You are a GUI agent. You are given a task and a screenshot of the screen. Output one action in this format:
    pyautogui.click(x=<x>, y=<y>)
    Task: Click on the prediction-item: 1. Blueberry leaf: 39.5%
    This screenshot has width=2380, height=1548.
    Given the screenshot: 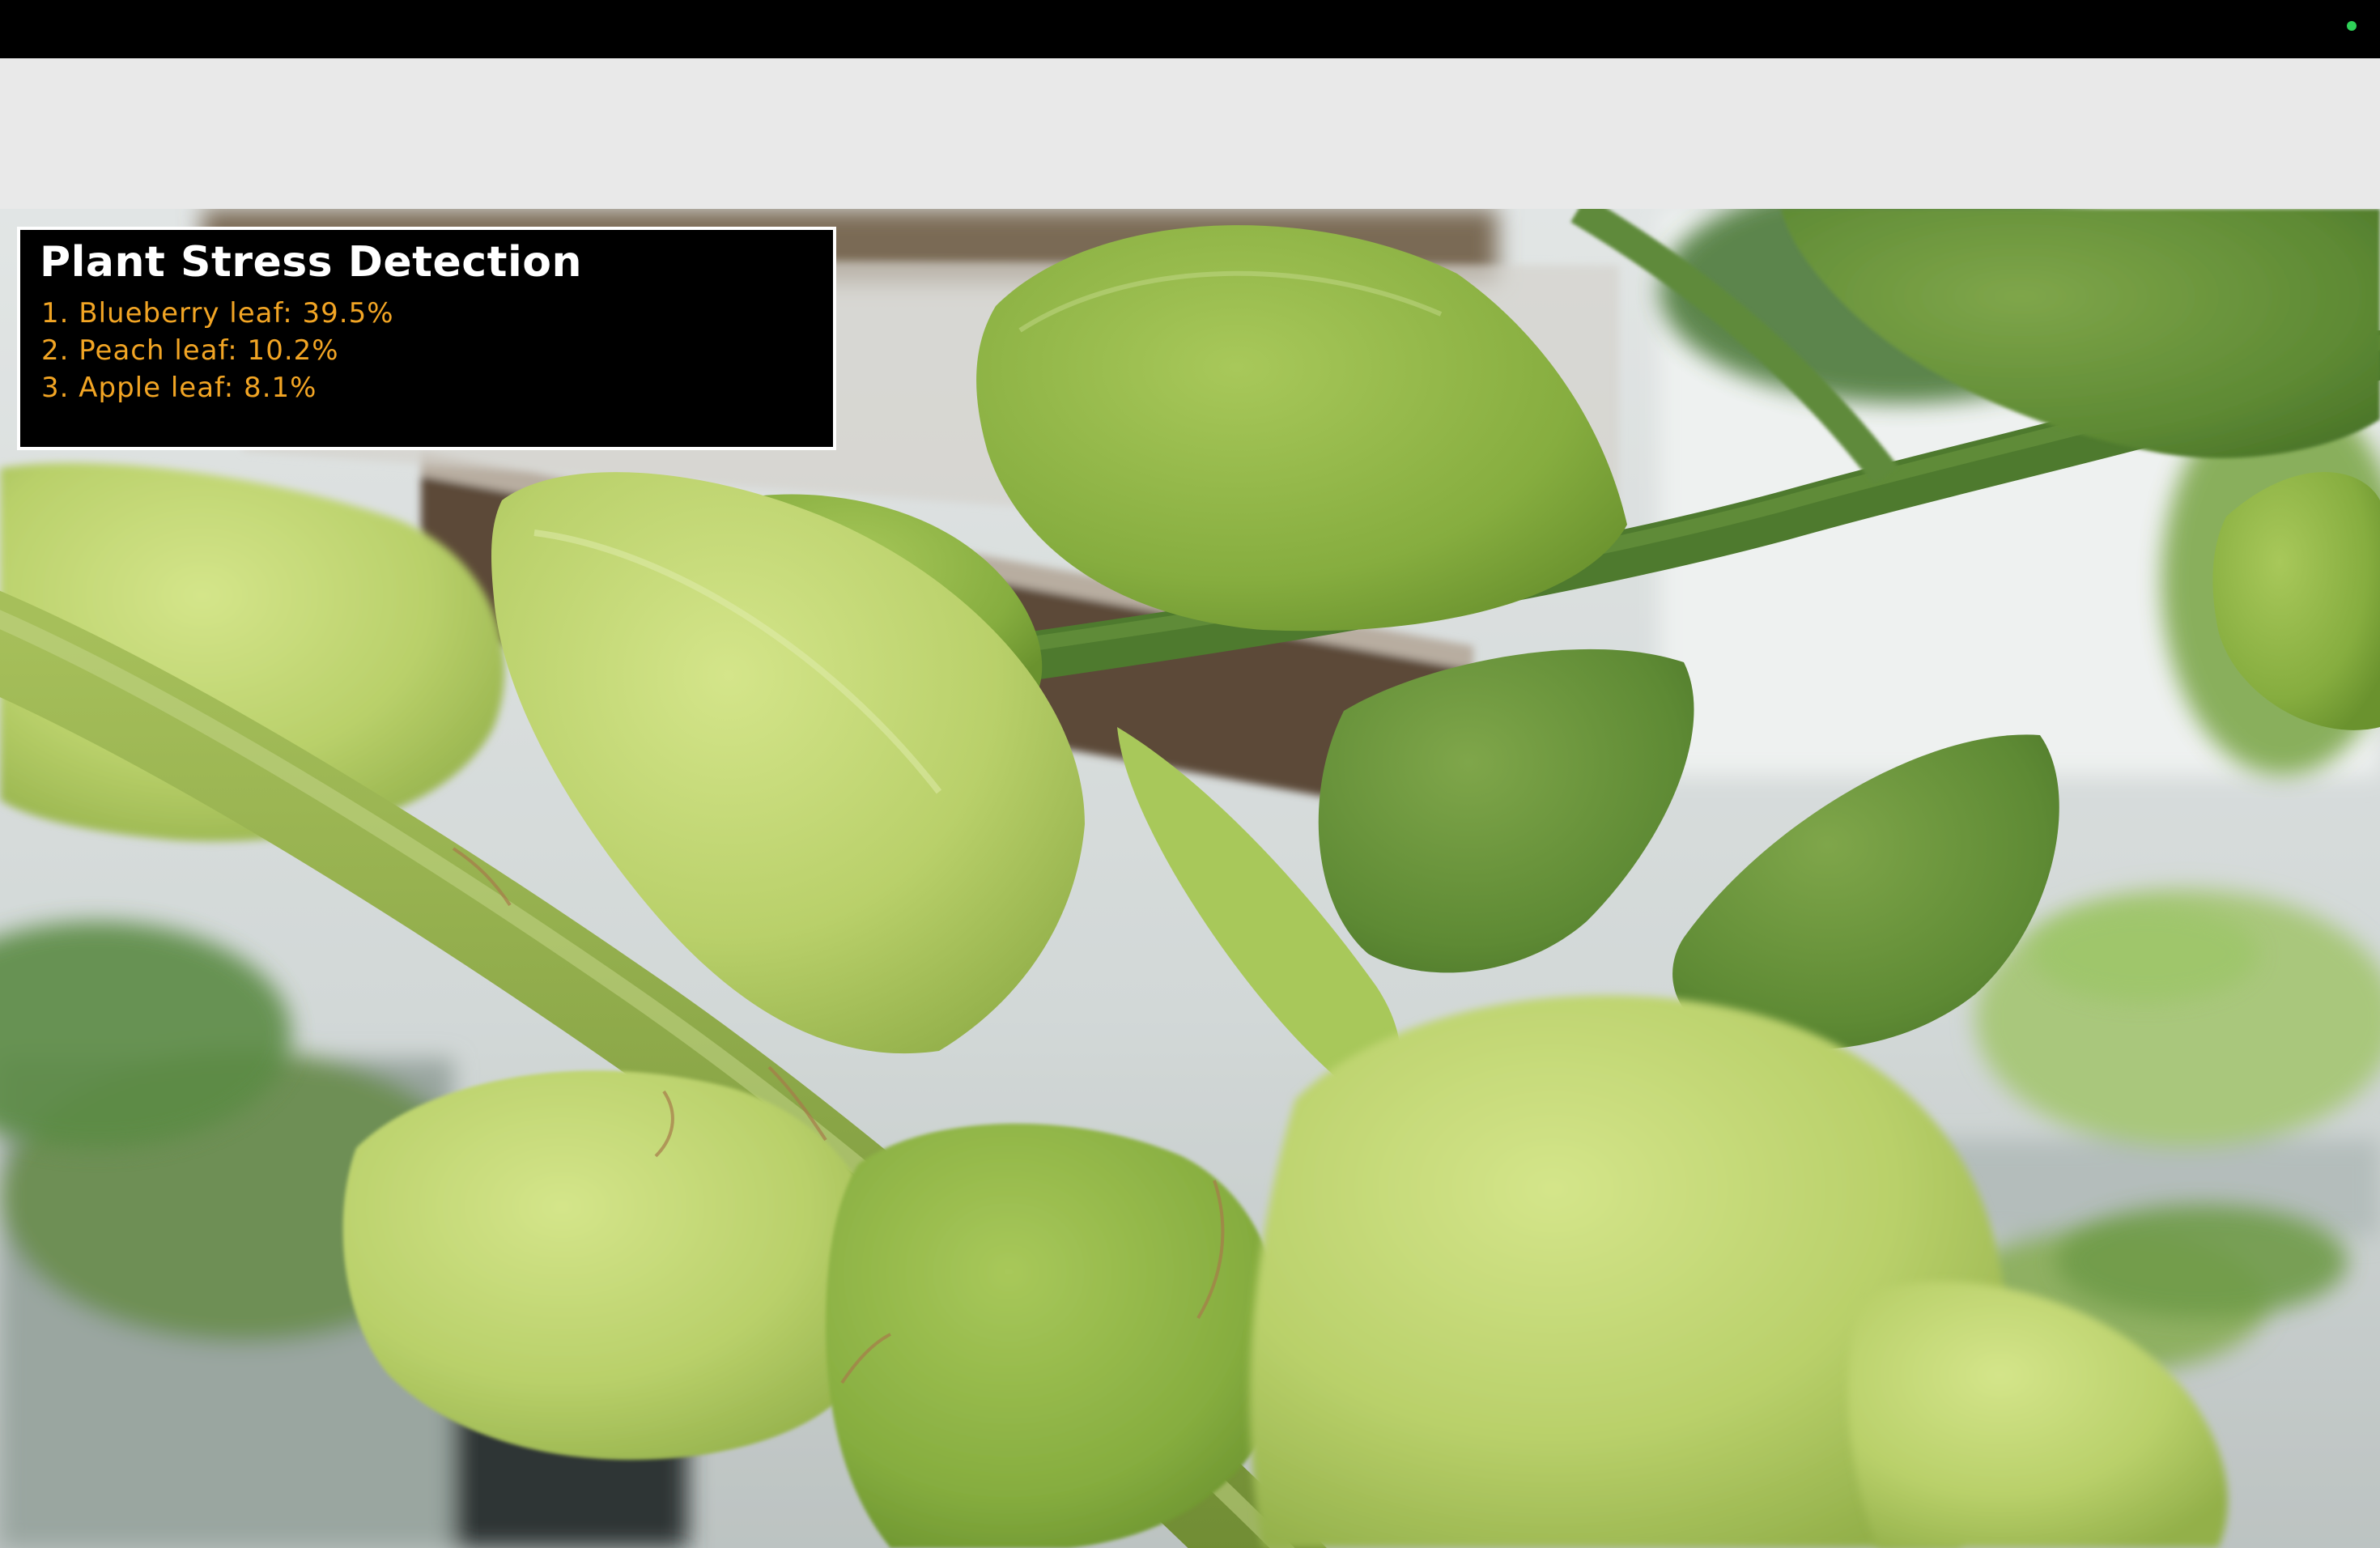 What is the action you would take?
    pyautogui.click(x=217, y=313)
    